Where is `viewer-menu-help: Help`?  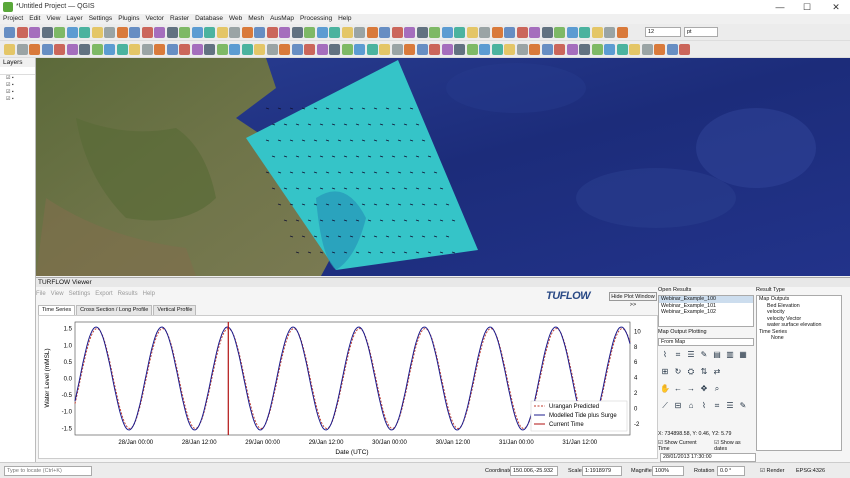 viewer-menu-help: Help is located at coordinates (149, 294).